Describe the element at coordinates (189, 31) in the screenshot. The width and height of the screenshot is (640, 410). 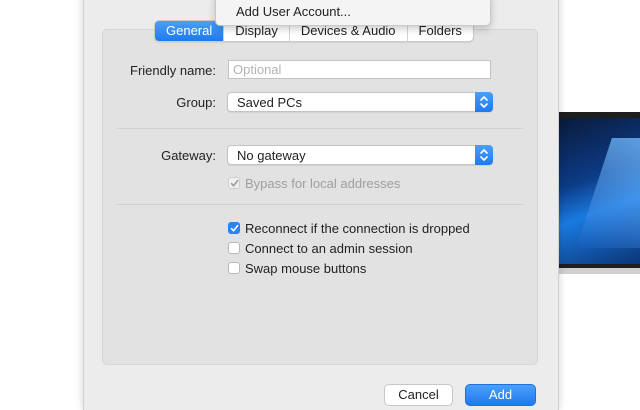
I see `tab-general: General` at that location.